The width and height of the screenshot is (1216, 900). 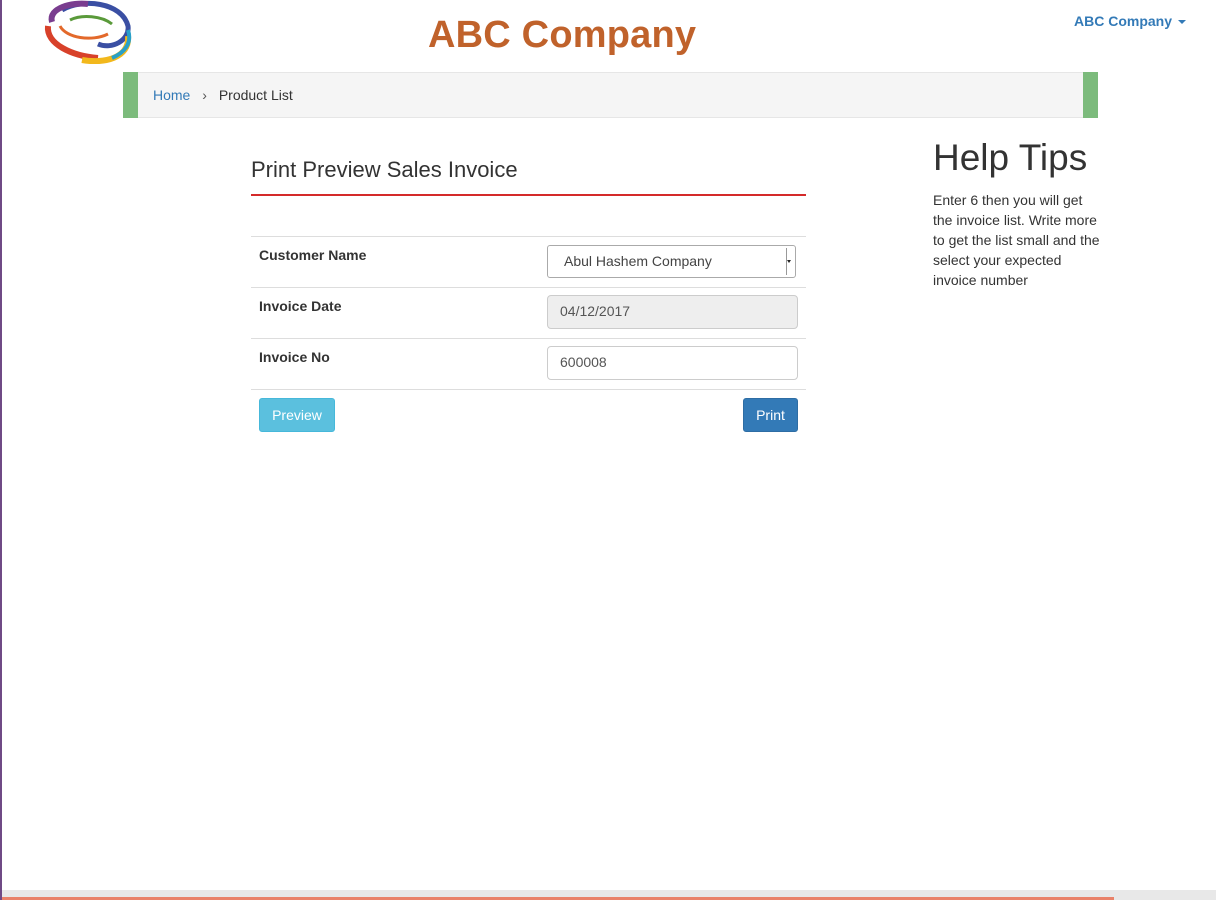 What do you see at coordinates (300, 306) in the screenshot?
I see `invoice-date-label: Invoice Date` at bounding box center [300, 306].